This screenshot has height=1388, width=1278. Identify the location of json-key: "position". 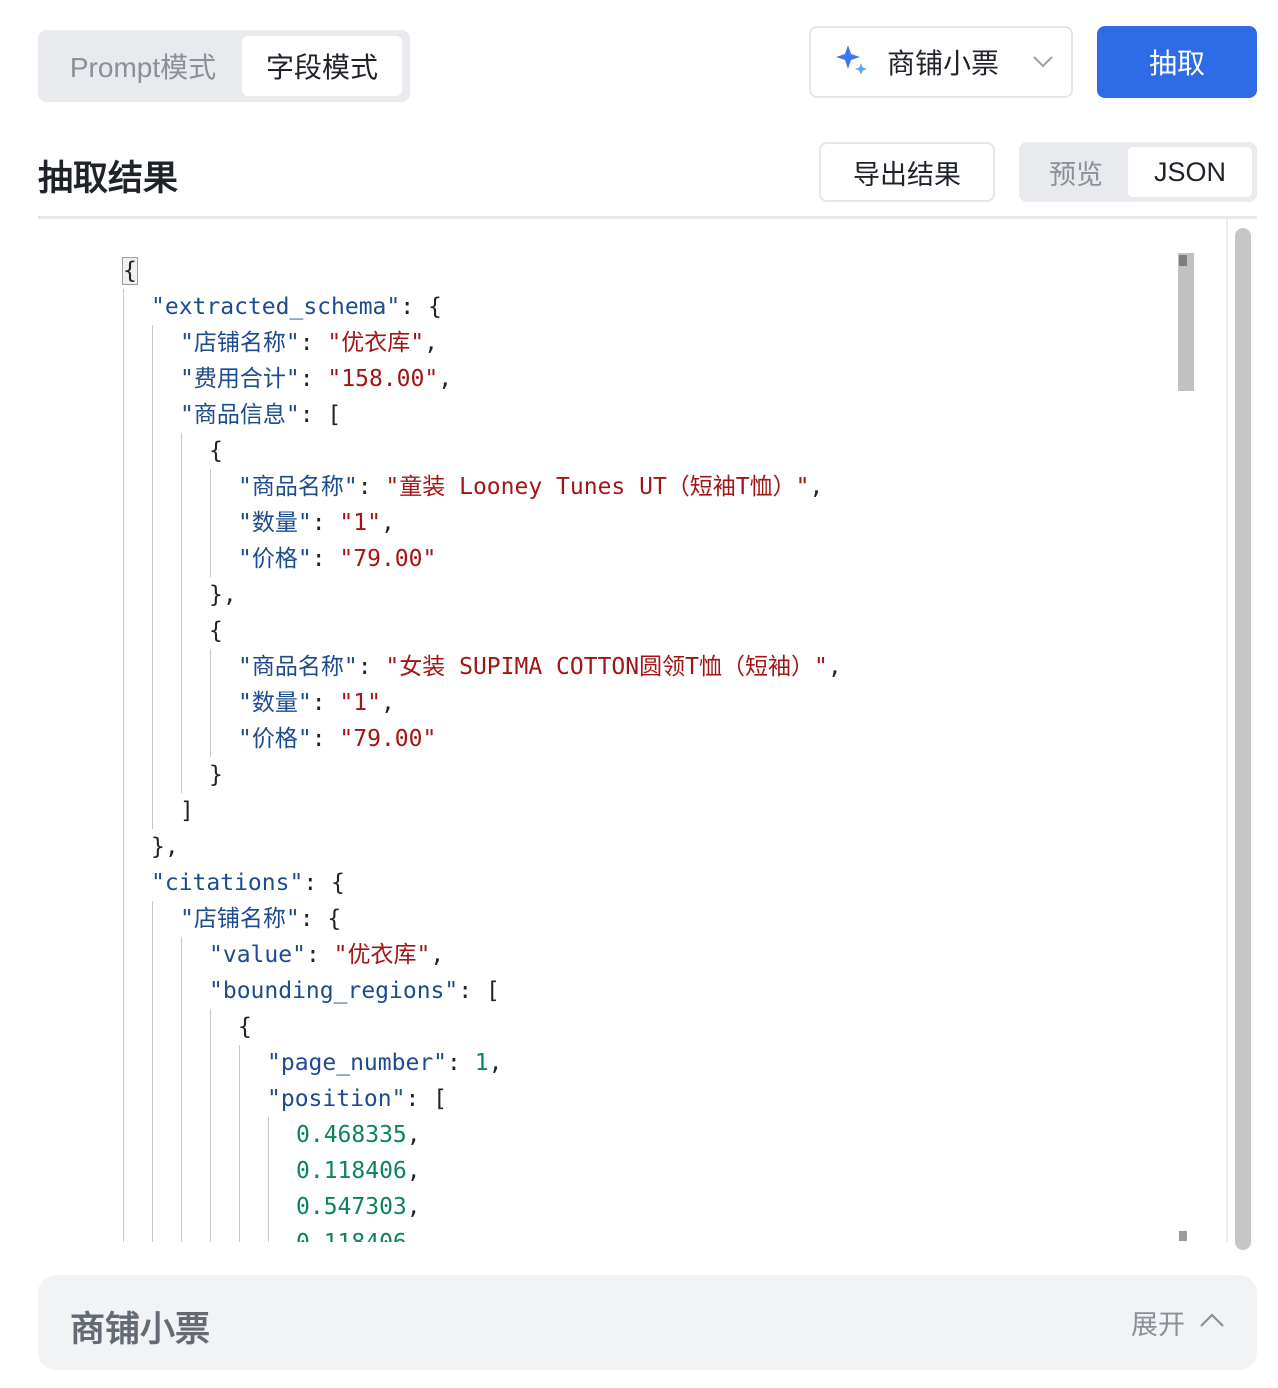
(336, 1099).